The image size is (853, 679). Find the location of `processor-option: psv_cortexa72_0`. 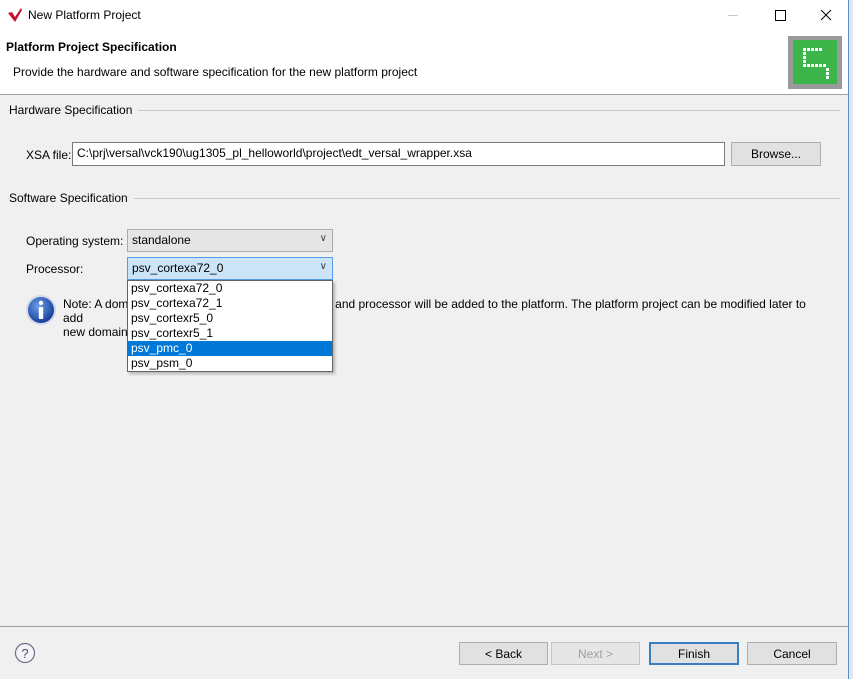

processor-option: psv_cortexa72_0 is located at coordinates (230, 288).